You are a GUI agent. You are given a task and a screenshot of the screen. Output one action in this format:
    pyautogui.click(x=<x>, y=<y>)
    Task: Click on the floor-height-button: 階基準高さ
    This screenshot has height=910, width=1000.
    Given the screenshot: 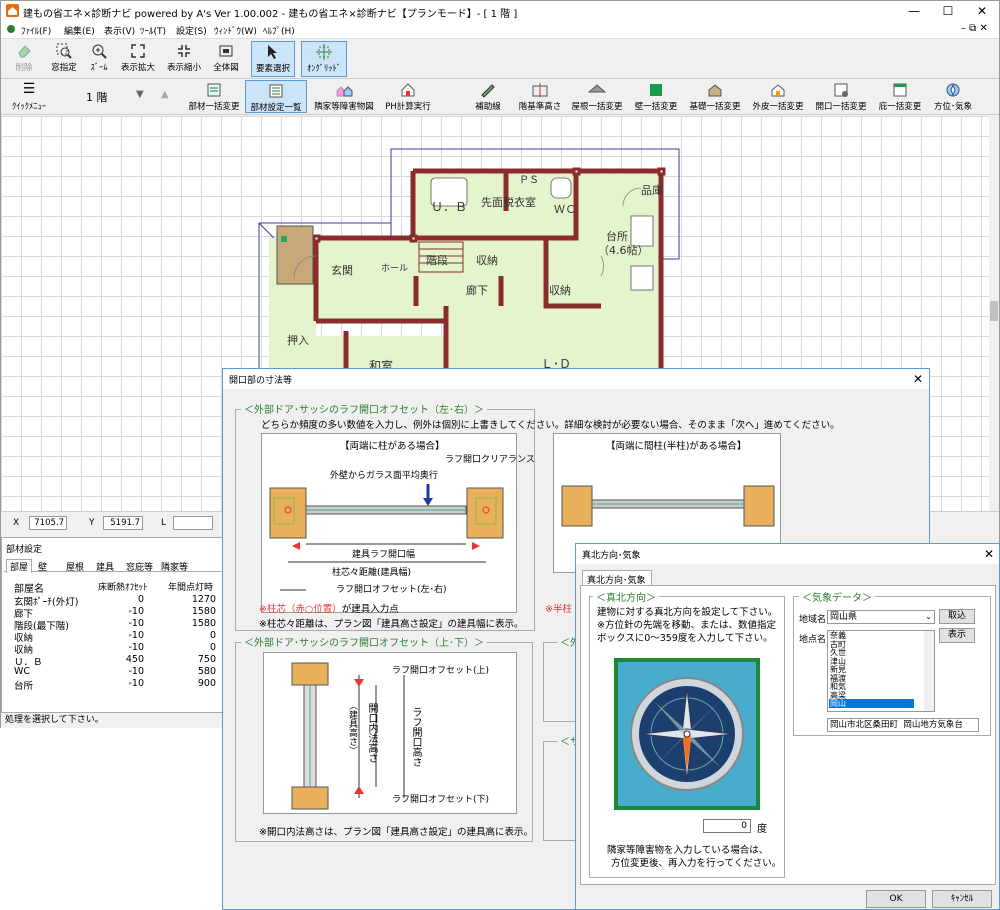 What is the action you would take?
    pyautogui.click(x=540, y=96)
    